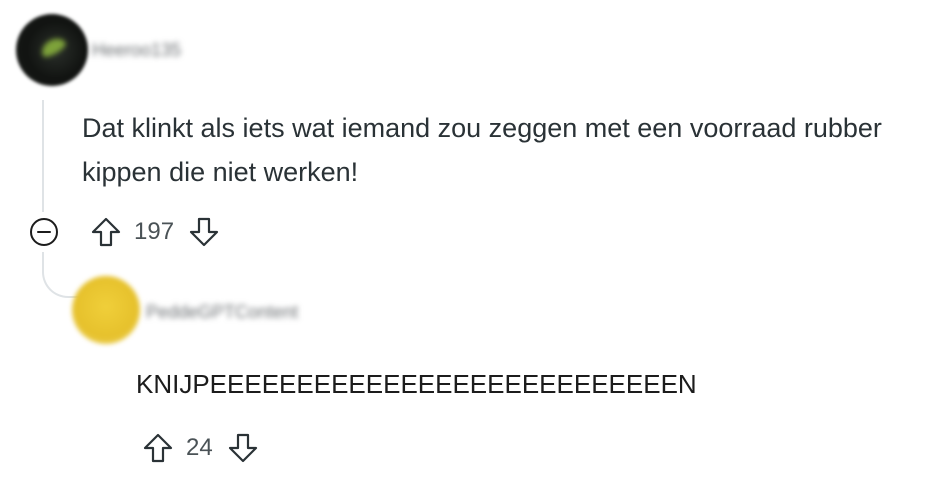  I want to click on avatar, so click(52, 50).